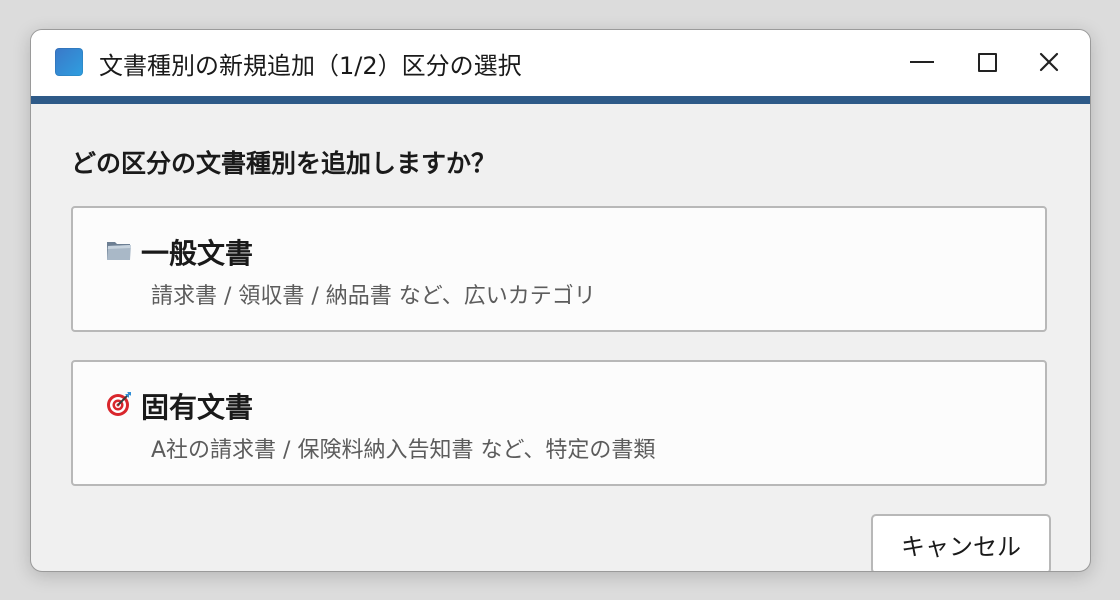 The height and width of the screenshot is (600, 1120). What do you see at coordinates (197, 407) in the screenshot?
I see `option-title: 固有文書` at bounding box center [197, 407].